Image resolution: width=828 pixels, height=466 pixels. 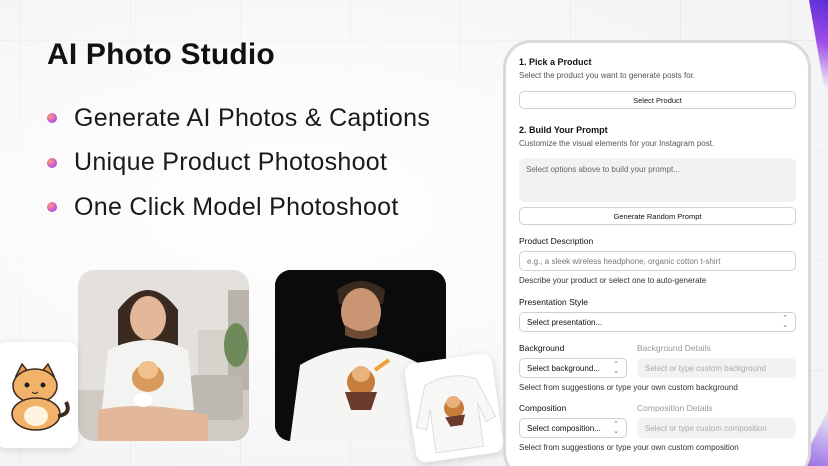 I want to click on feature-item: Unique Product Photoshoot, so click(x=238, y=163).